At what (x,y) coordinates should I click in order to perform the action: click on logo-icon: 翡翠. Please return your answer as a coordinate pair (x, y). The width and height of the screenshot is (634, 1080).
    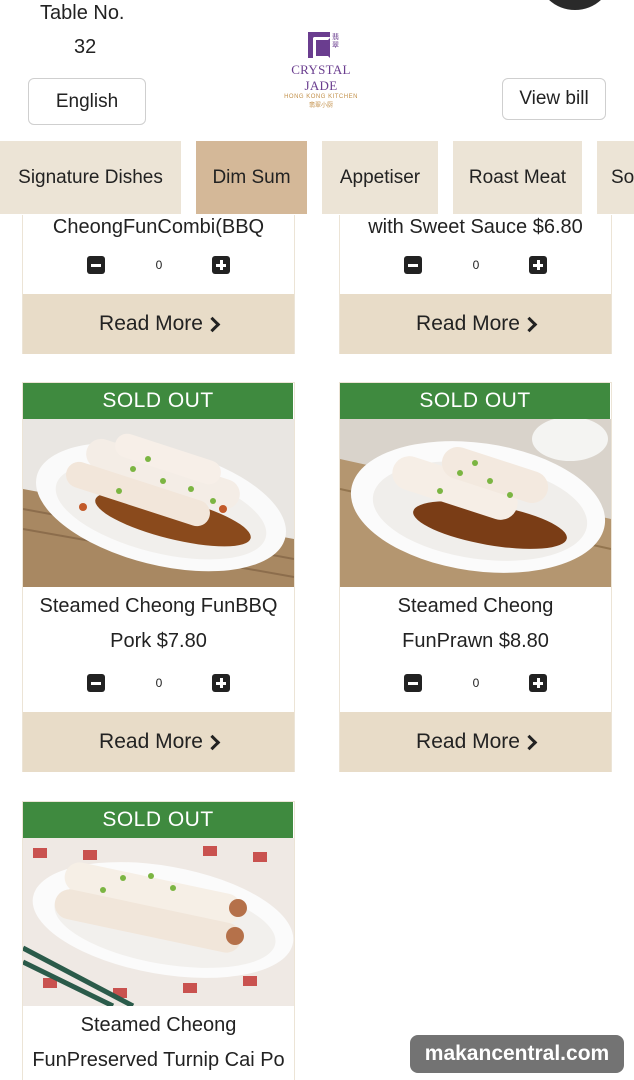
    Looking at the image, I should click on (323, 45).